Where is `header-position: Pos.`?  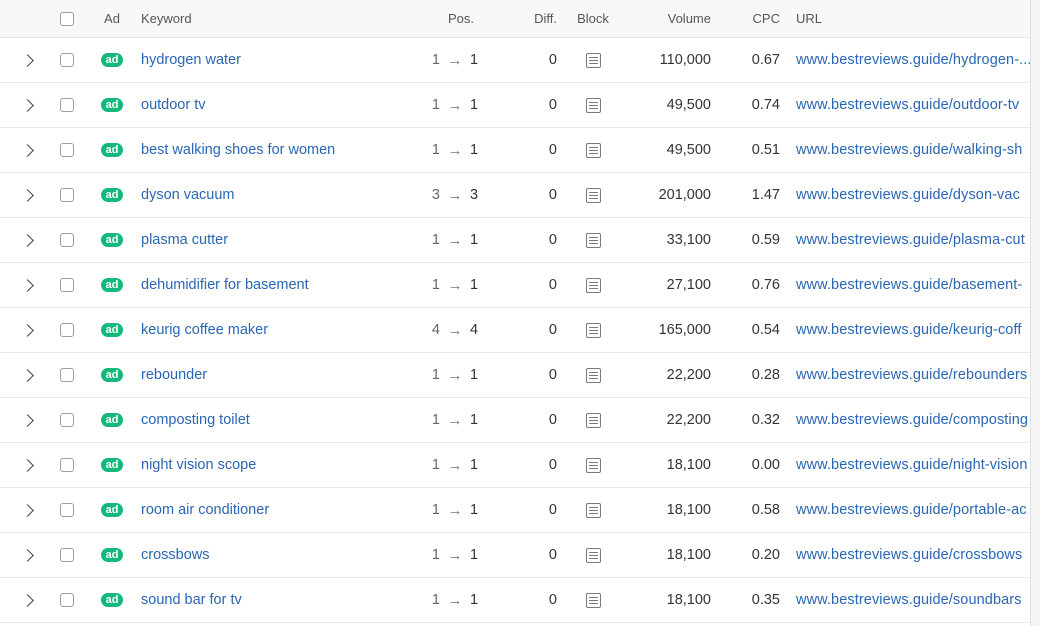 header-position: Pos. is located at coordinates (461, 18).